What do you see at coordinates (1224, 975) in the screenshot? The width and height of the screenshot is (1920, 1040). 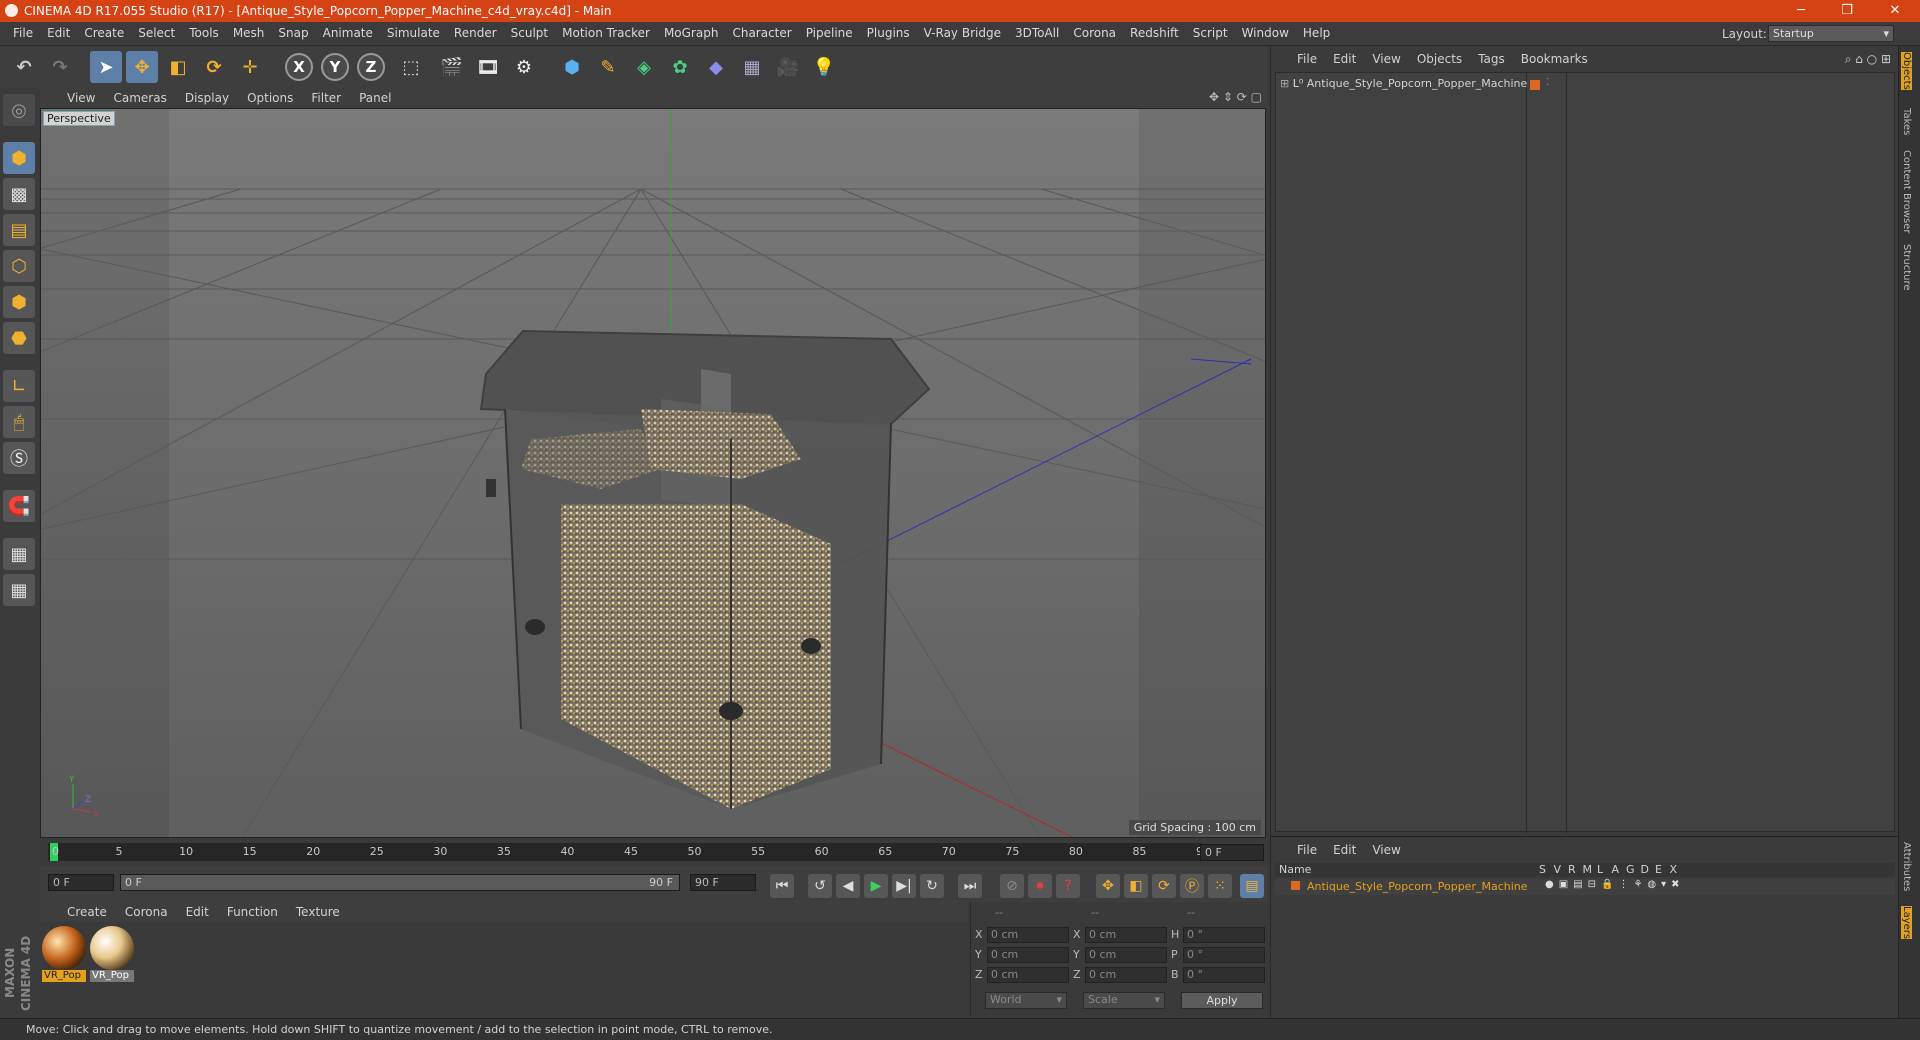 I see `rotation-b-field: 0 °` at bounding box center [1224, 975].